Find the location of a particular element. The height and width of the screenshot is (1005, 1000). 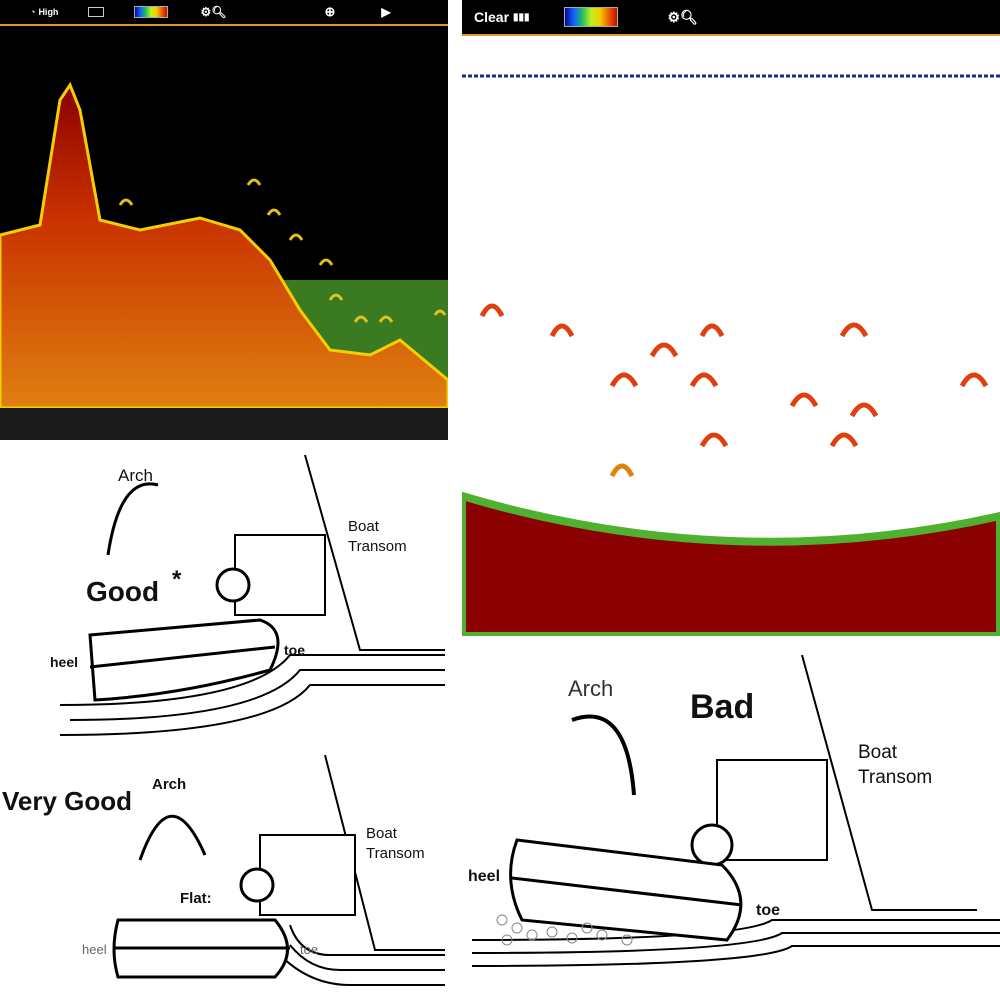

fish-arches is located at coordinates (734, 390).